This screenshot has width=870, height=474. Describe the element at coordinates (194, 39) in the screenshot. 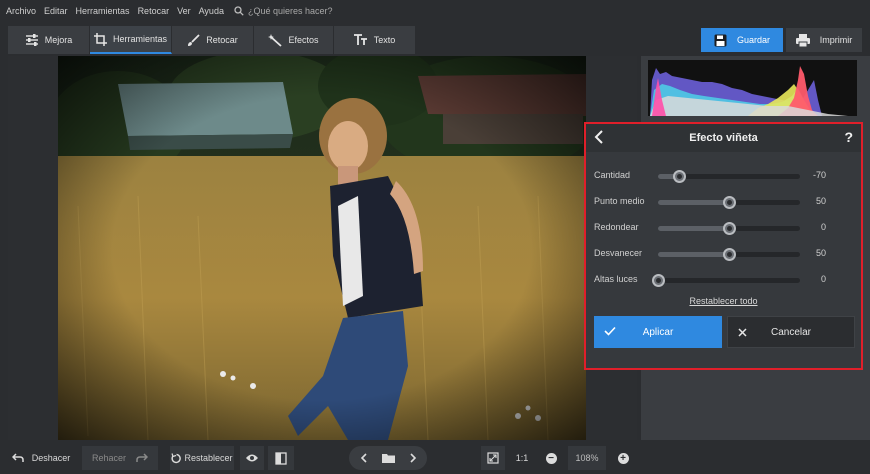

I see `brush-icon` at that location.